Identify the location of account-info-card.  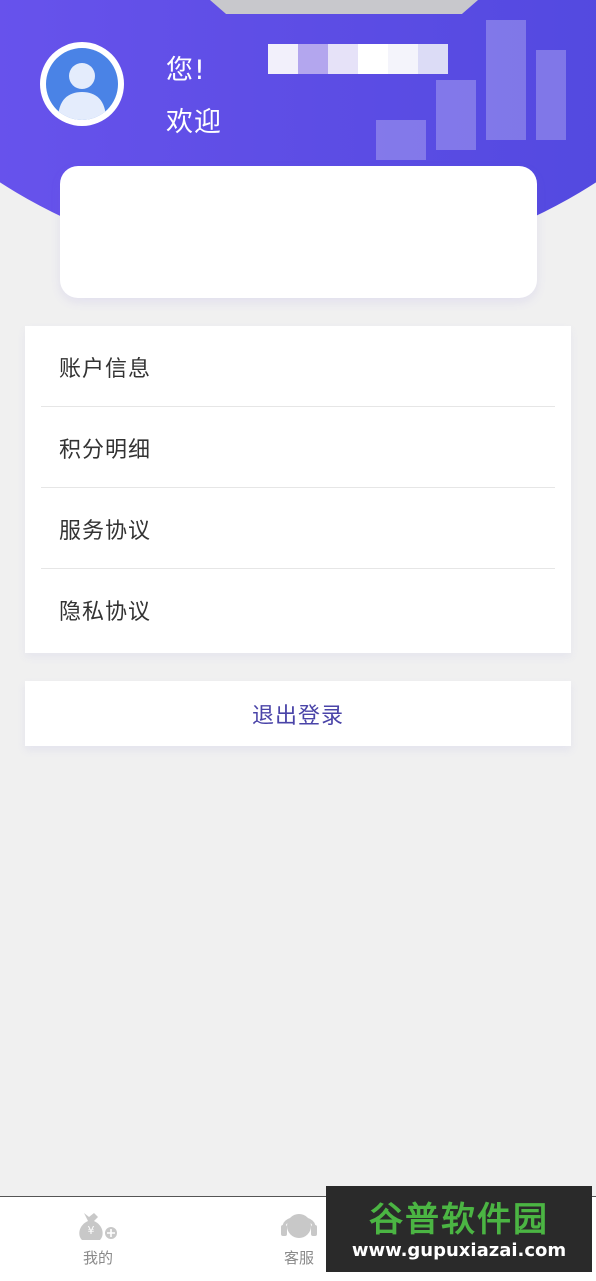
(298, 232).